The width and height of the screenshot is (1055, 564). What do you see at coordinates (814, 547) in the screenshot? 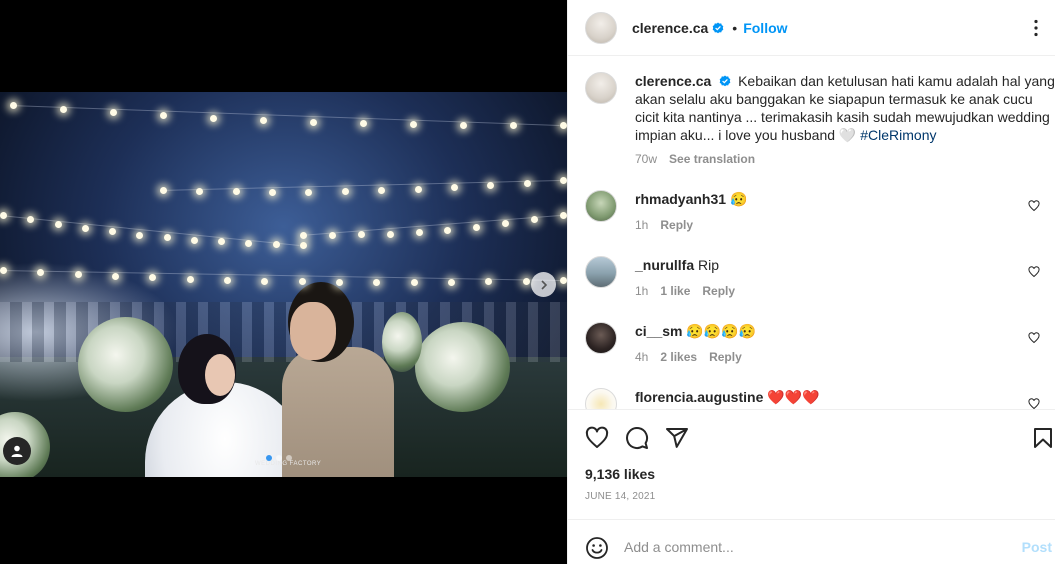
I see `comment-input` at bounding box center [814, 547].